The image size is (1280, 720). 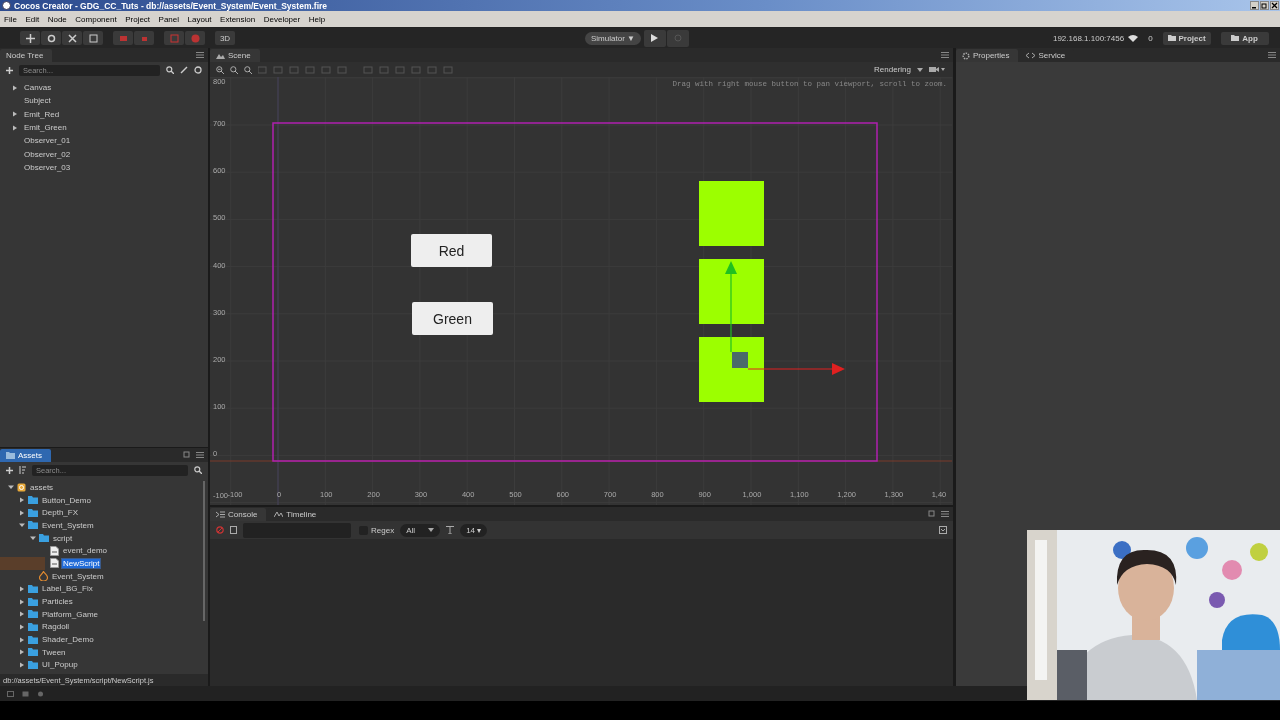 I want to click on sort-icon, so click(x=22, y=470).